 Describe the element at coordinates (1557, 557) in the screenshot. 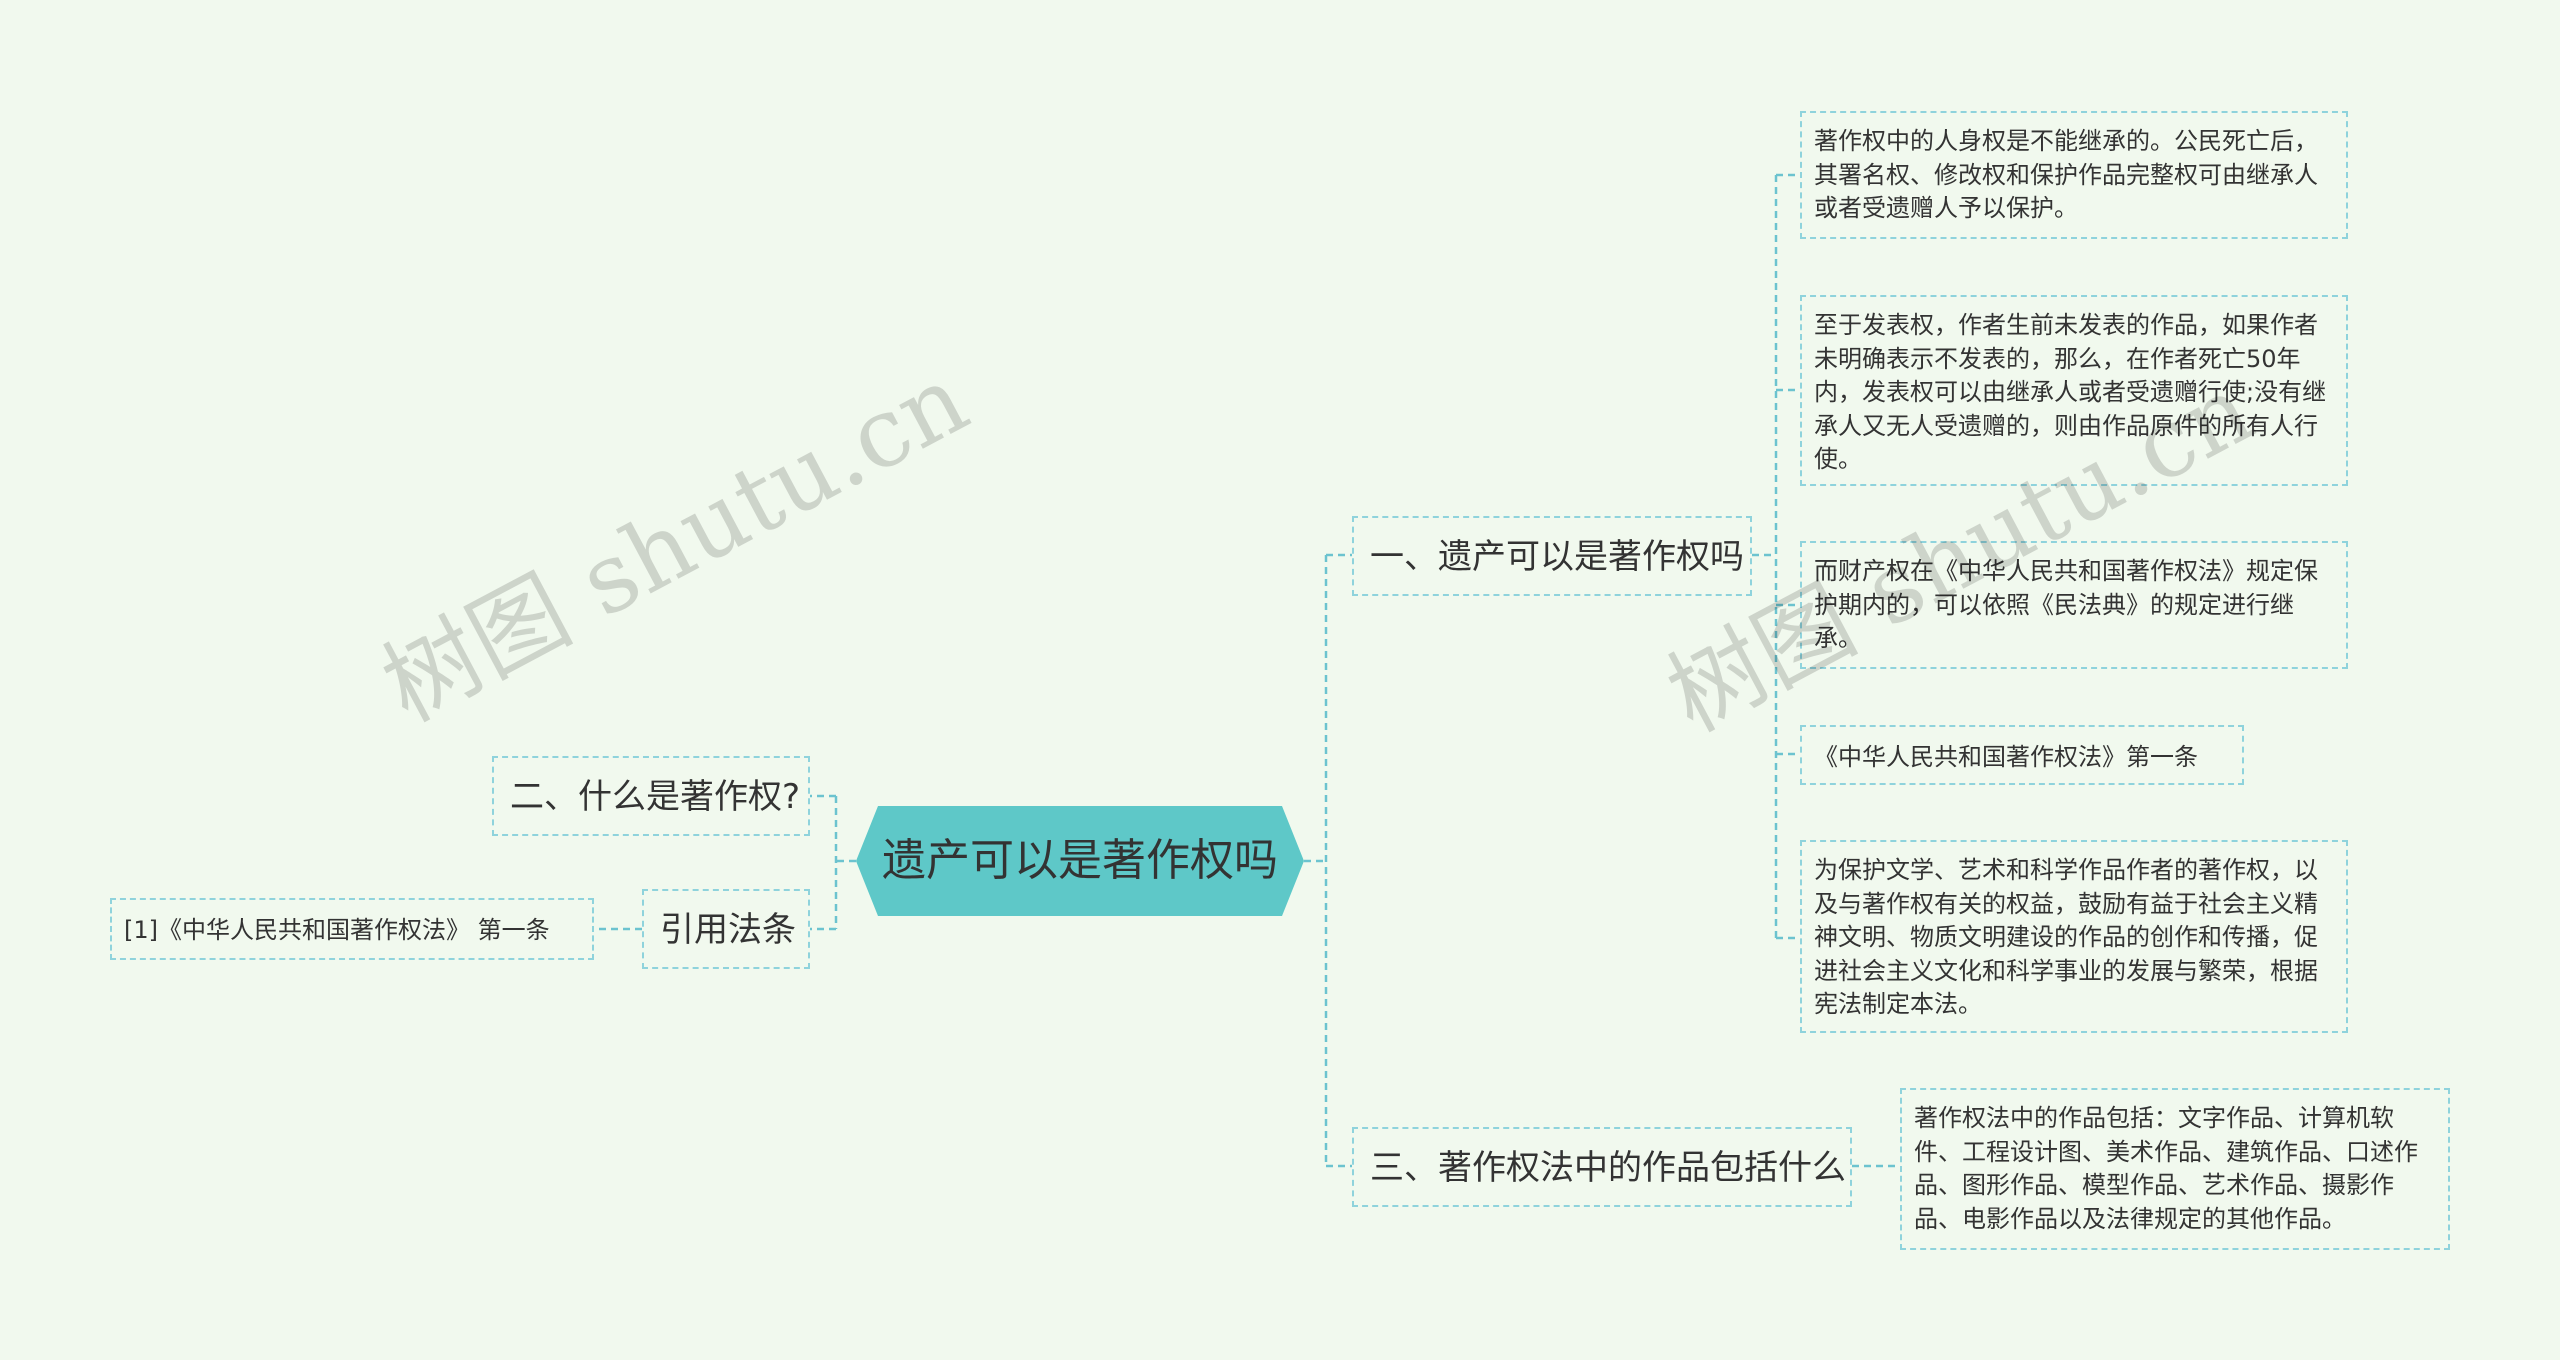

I see `branch-label: 一、遗产可以是著作权吗` at that location.